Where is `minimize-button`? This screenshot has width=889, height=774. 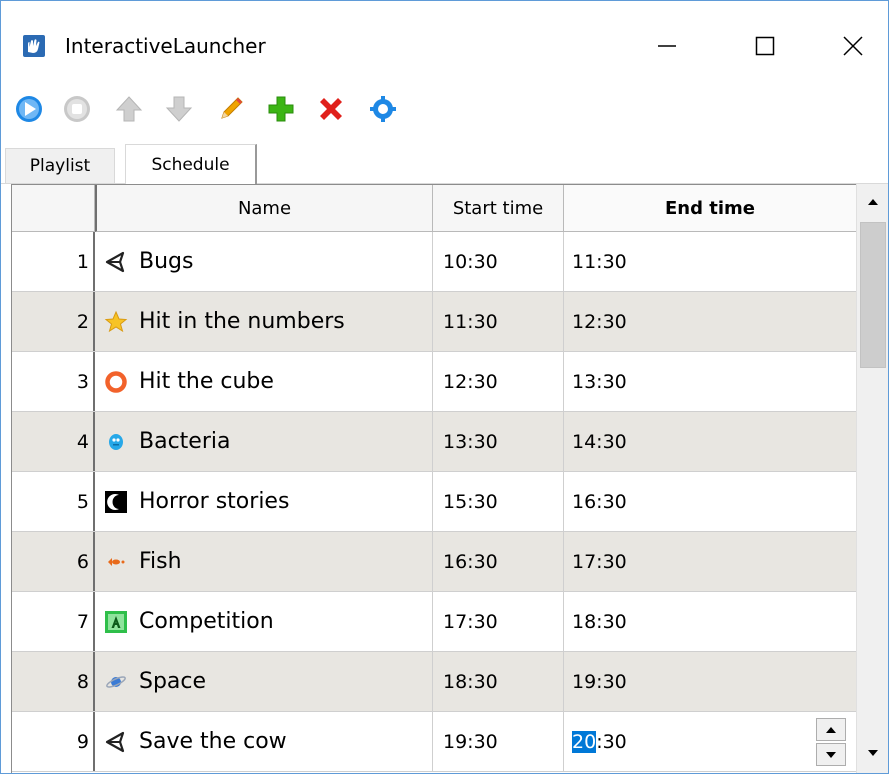 minimize-button is located at coordinates (667, 46).